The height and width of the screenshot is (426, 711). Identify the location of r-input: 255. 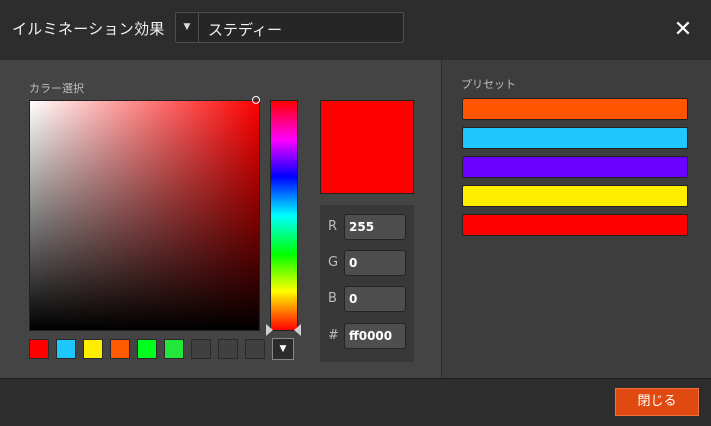
(375, 227).